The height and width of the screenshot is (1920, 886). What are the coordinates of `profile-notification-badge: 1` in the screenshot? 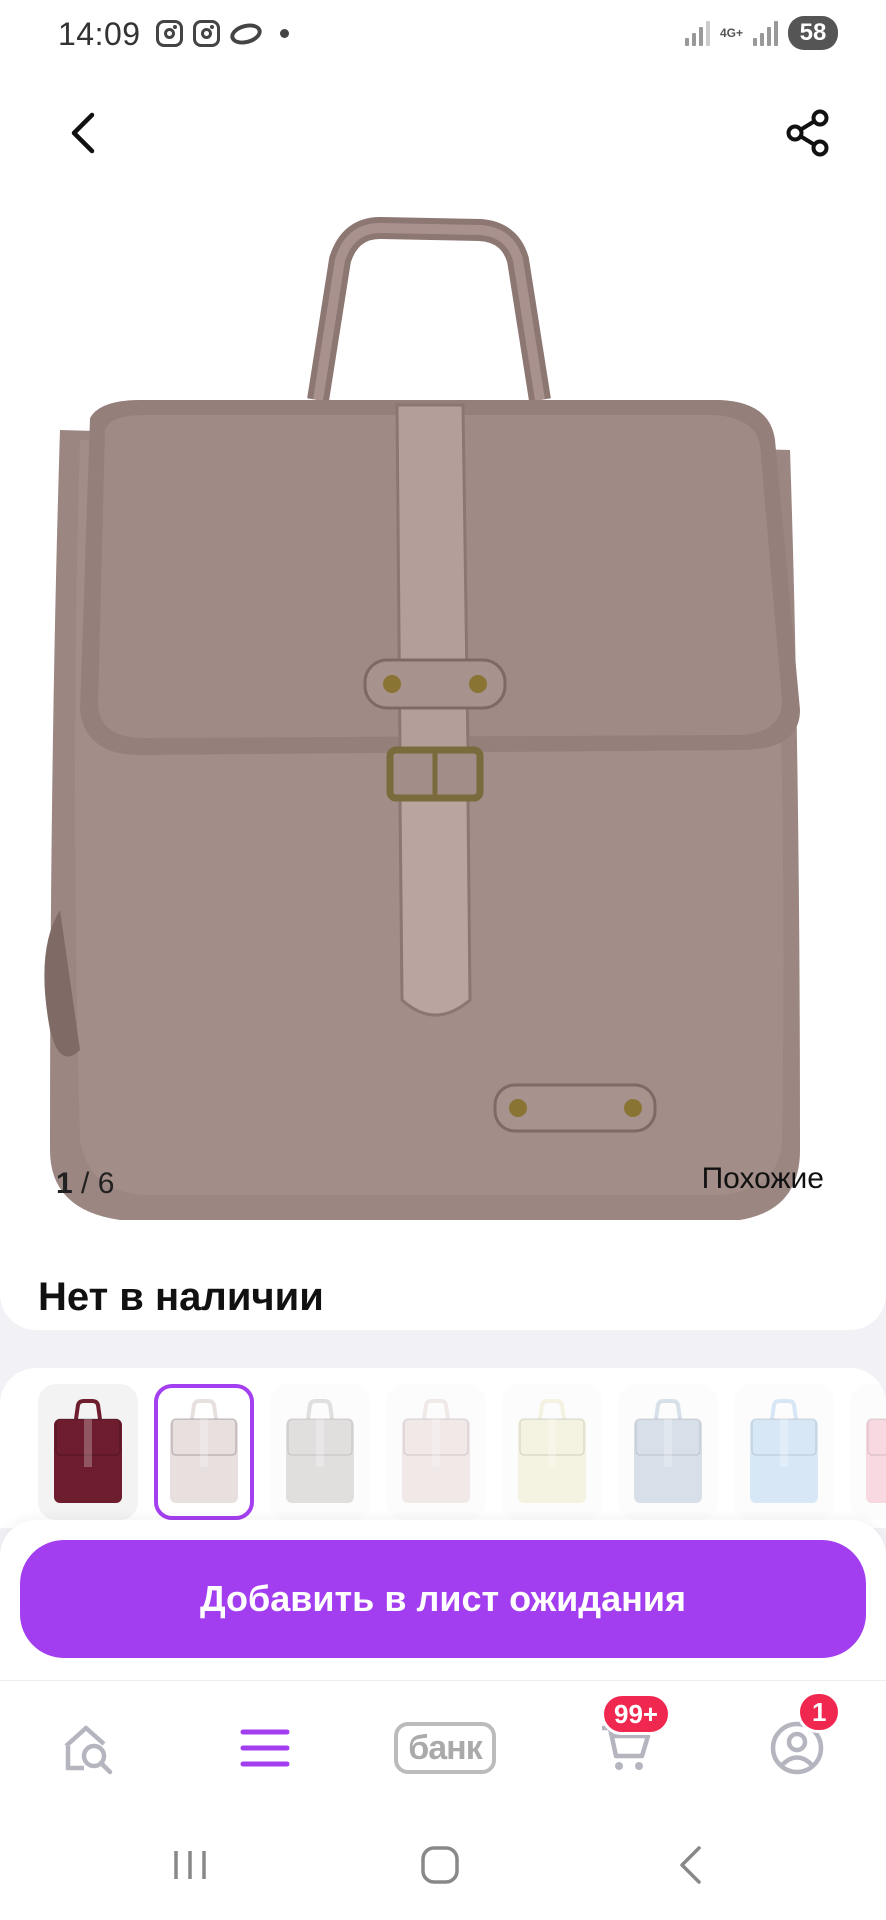 It's located at (819, 1712).